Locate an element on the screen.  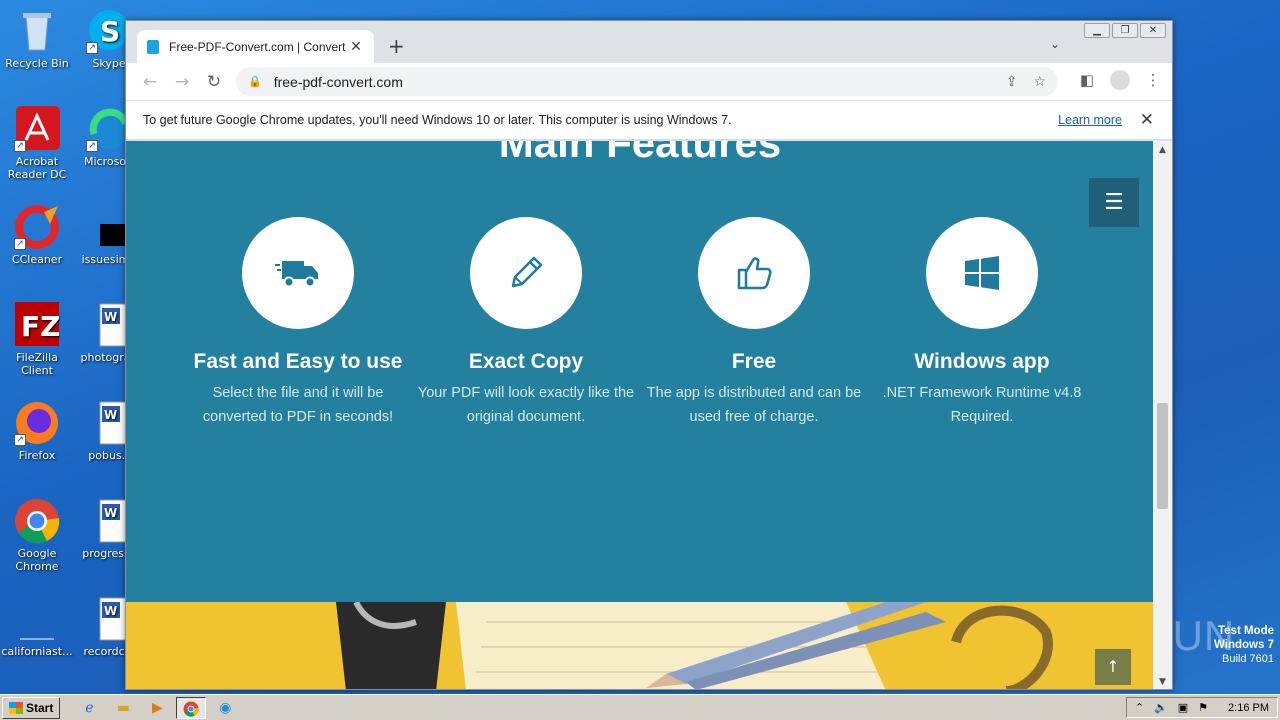
watermark-line: Windows 7 is located at coordinates (1244, 645).